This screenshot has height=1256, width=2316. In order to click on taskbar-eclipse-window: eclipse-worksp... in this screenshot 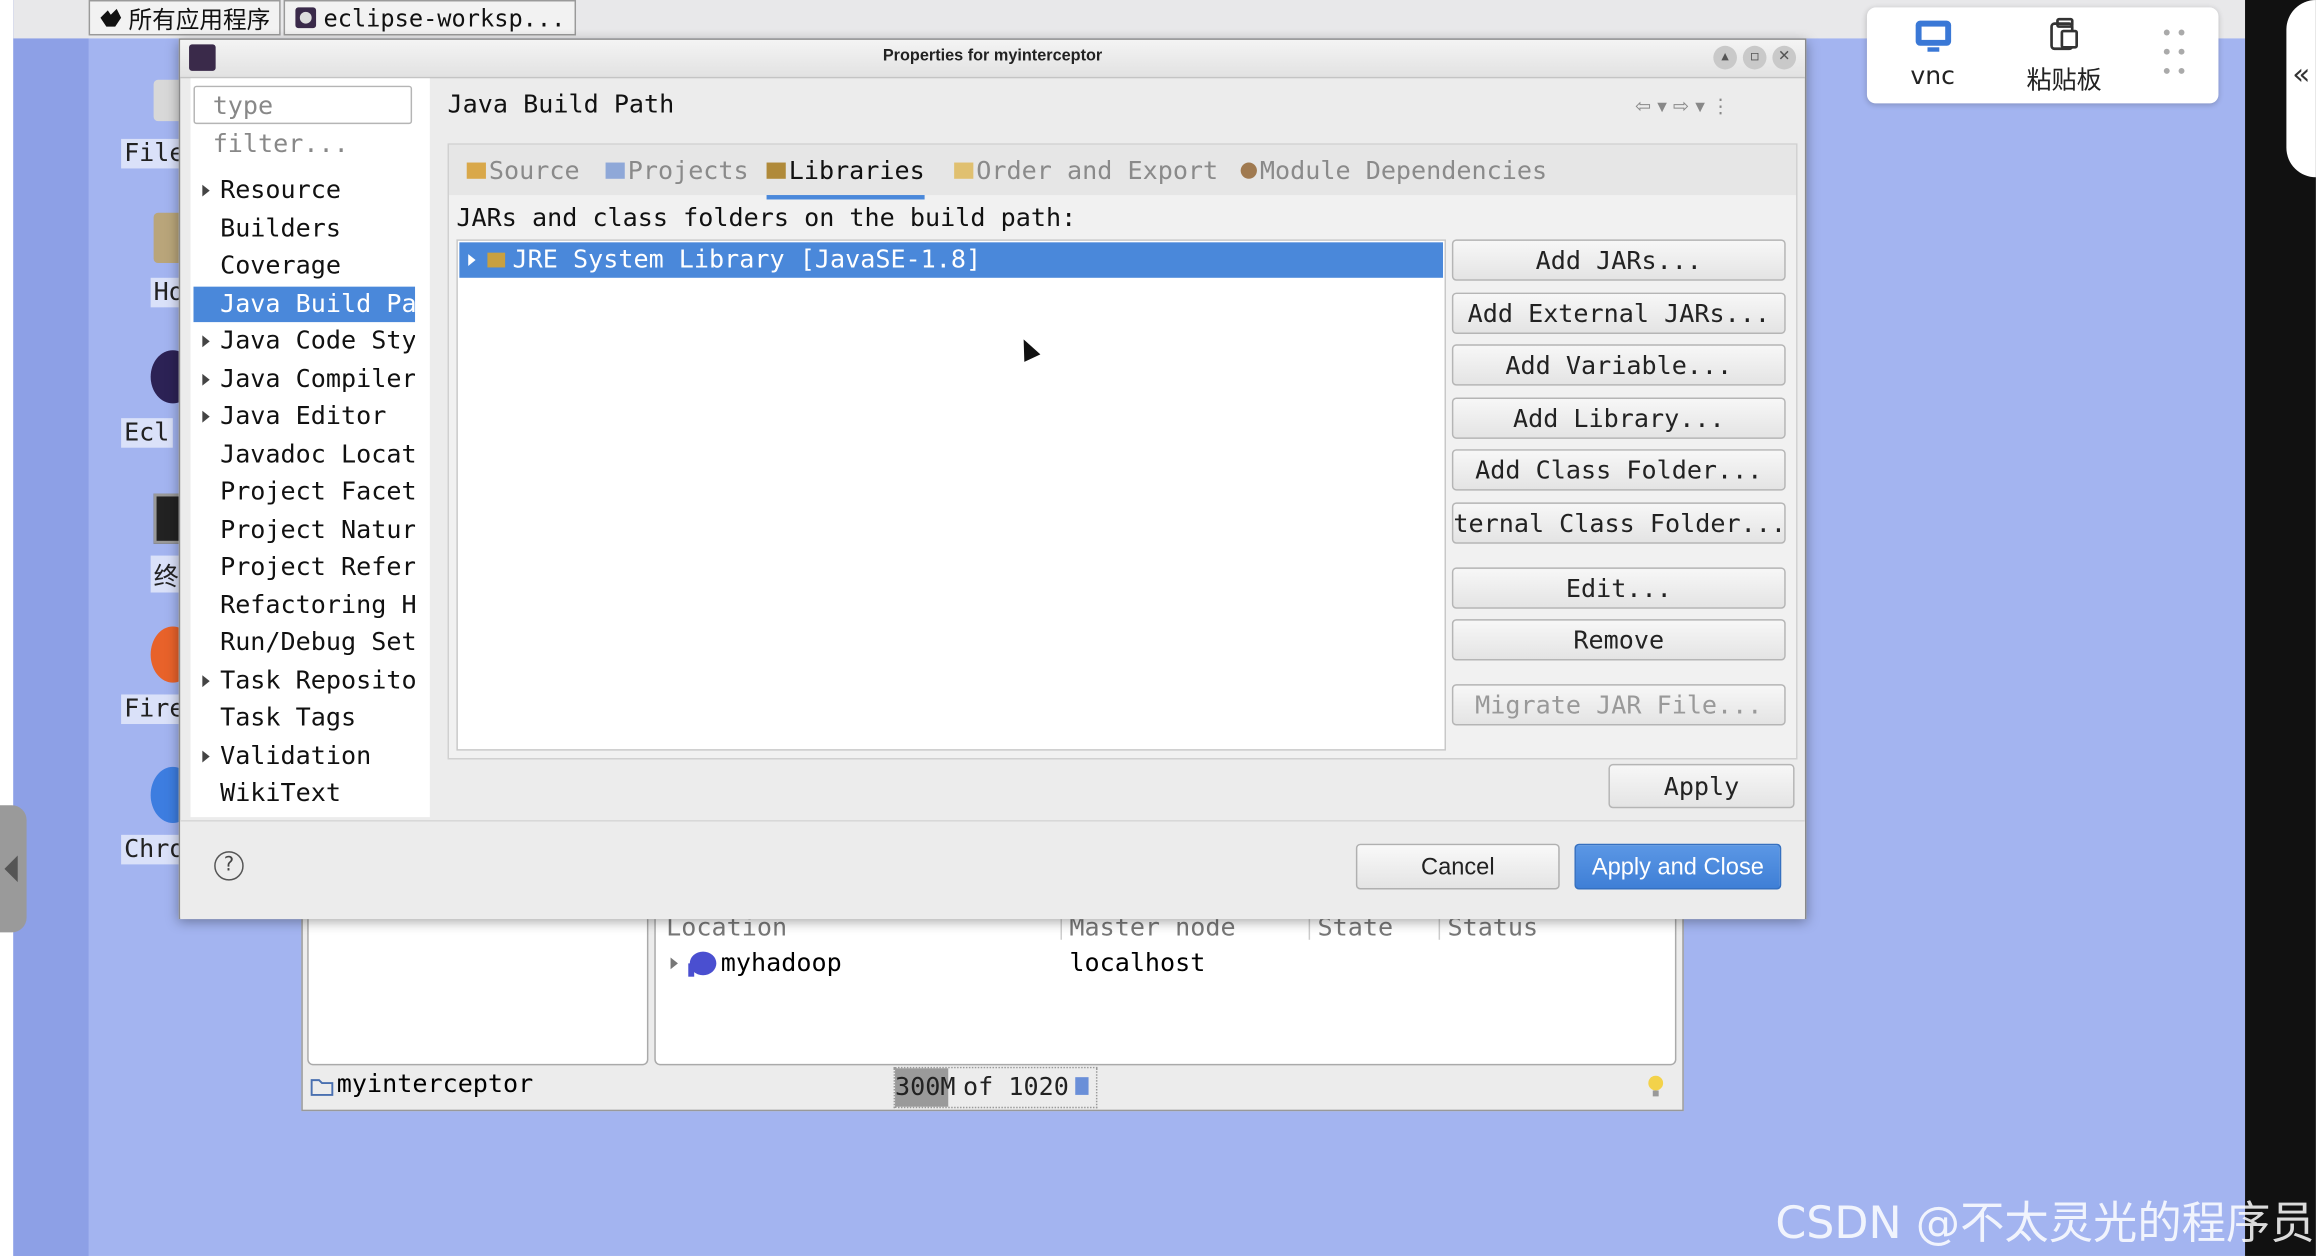, I will do `click(429, 18)`.